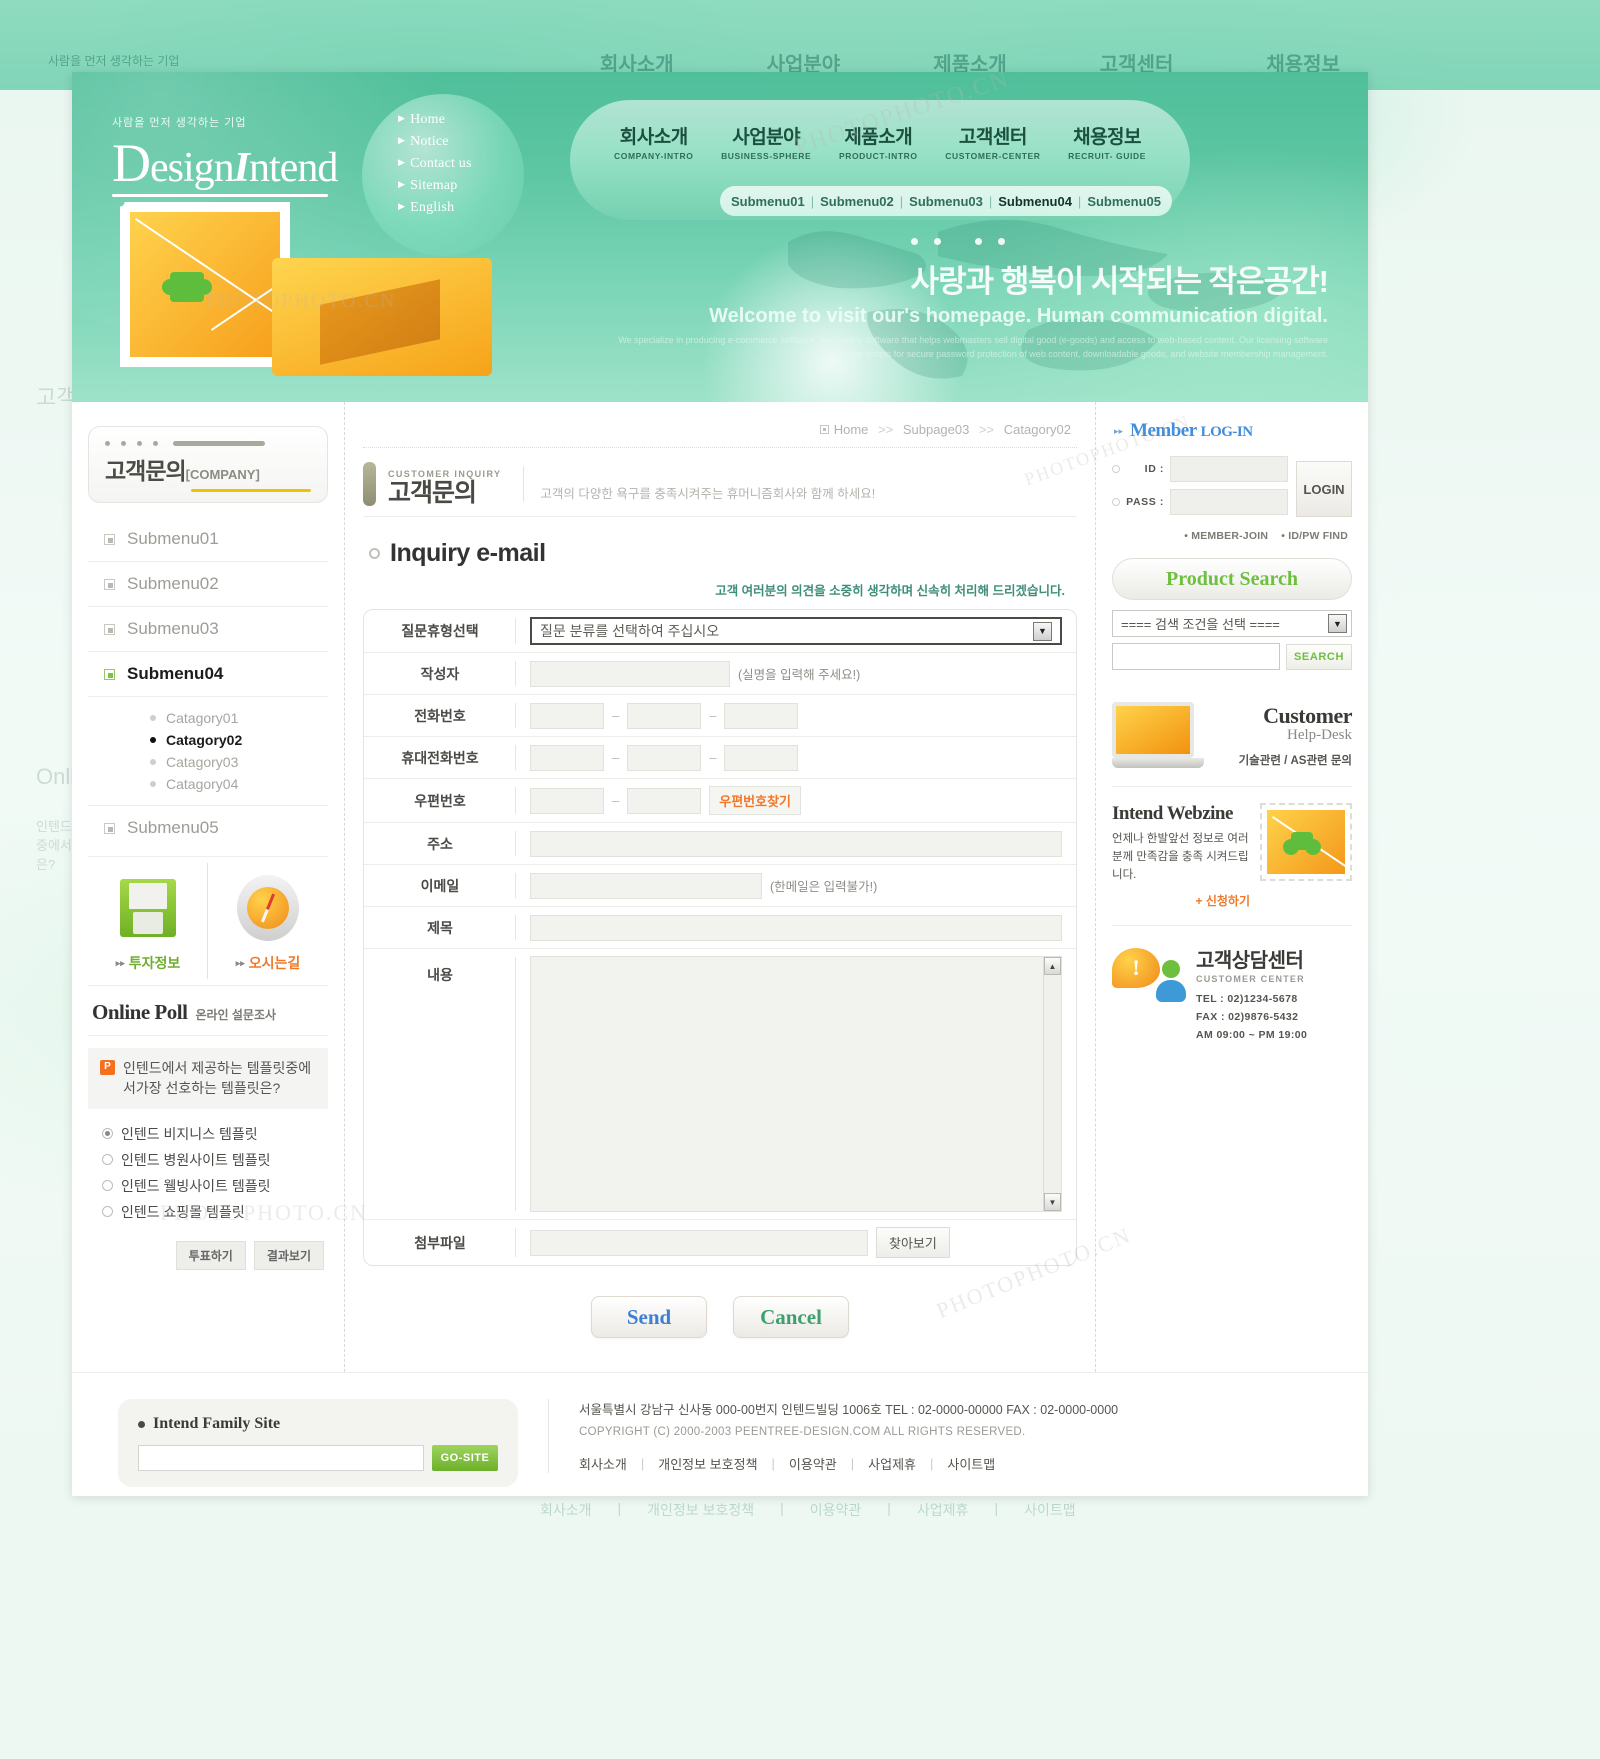  Describe the element at coordinates (268, 921) in the screenshot. I see `banner-directions: ▸▸ 오시는길` at that location.